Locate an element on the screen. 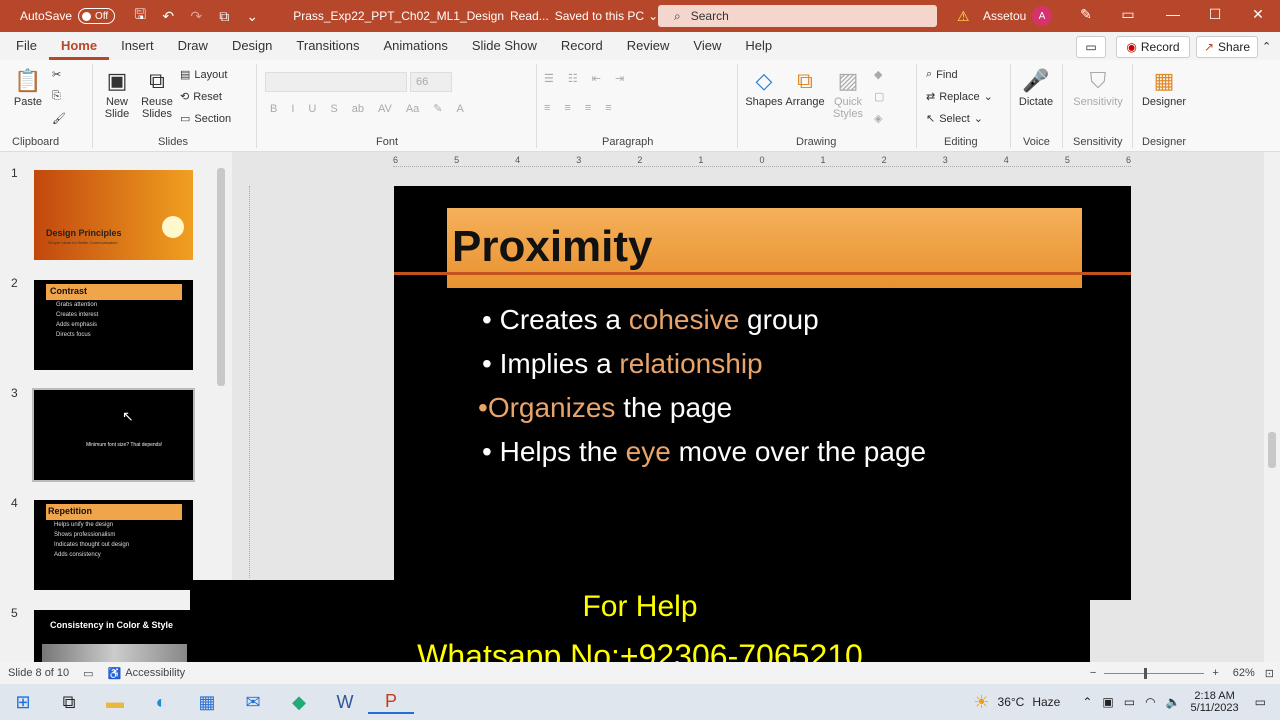 This screenshot has height=720, width=1280. fit-slide-icon: ⊡ is located at coordinates (1269, 673).